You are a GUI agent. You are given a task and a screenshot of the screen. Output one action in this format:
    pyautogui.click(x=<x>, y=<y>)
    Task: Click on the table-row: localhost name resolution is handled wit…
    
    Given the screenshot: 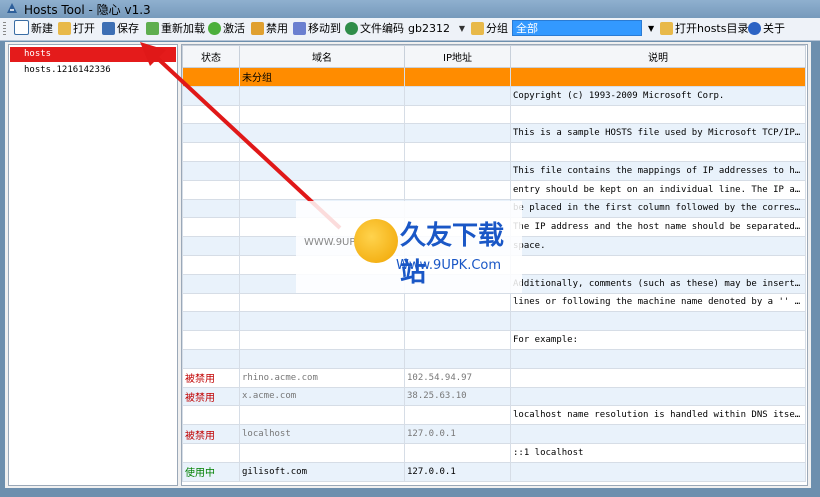 What is the action you would take?
    pyautogui.click(x=494, y=415)
    